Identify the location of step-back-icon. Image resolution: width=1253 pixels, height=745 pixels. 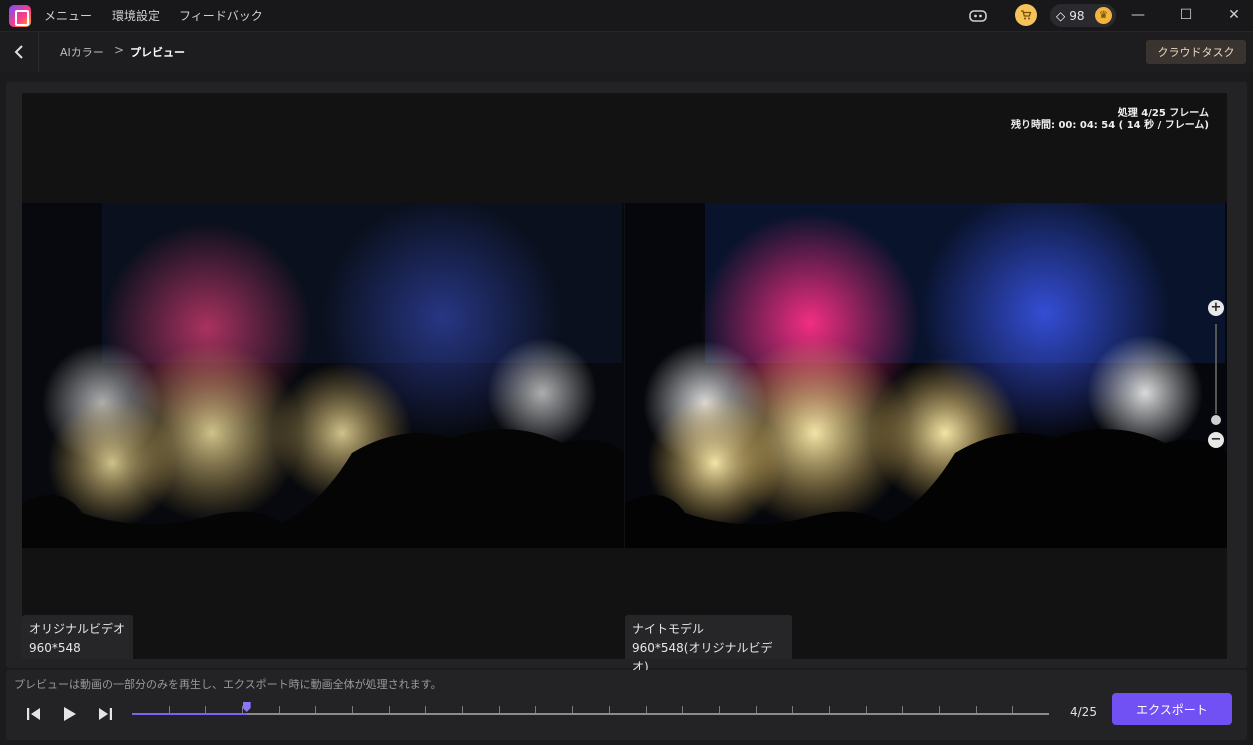
(33, 714).